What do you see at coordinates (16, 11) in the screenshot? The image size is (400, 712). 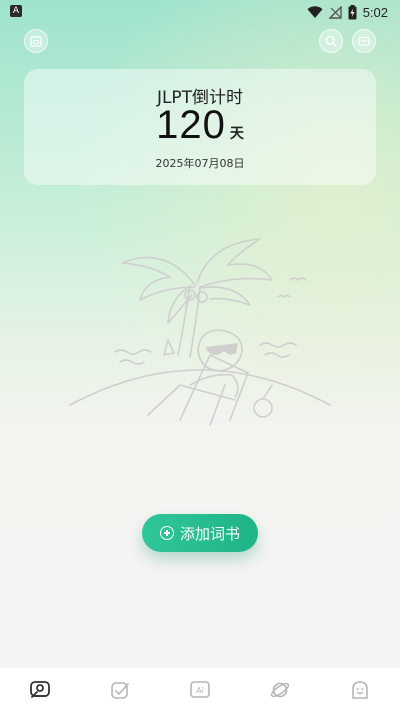 I see `app-notification-icon: A` at bounding box center [16, 11].